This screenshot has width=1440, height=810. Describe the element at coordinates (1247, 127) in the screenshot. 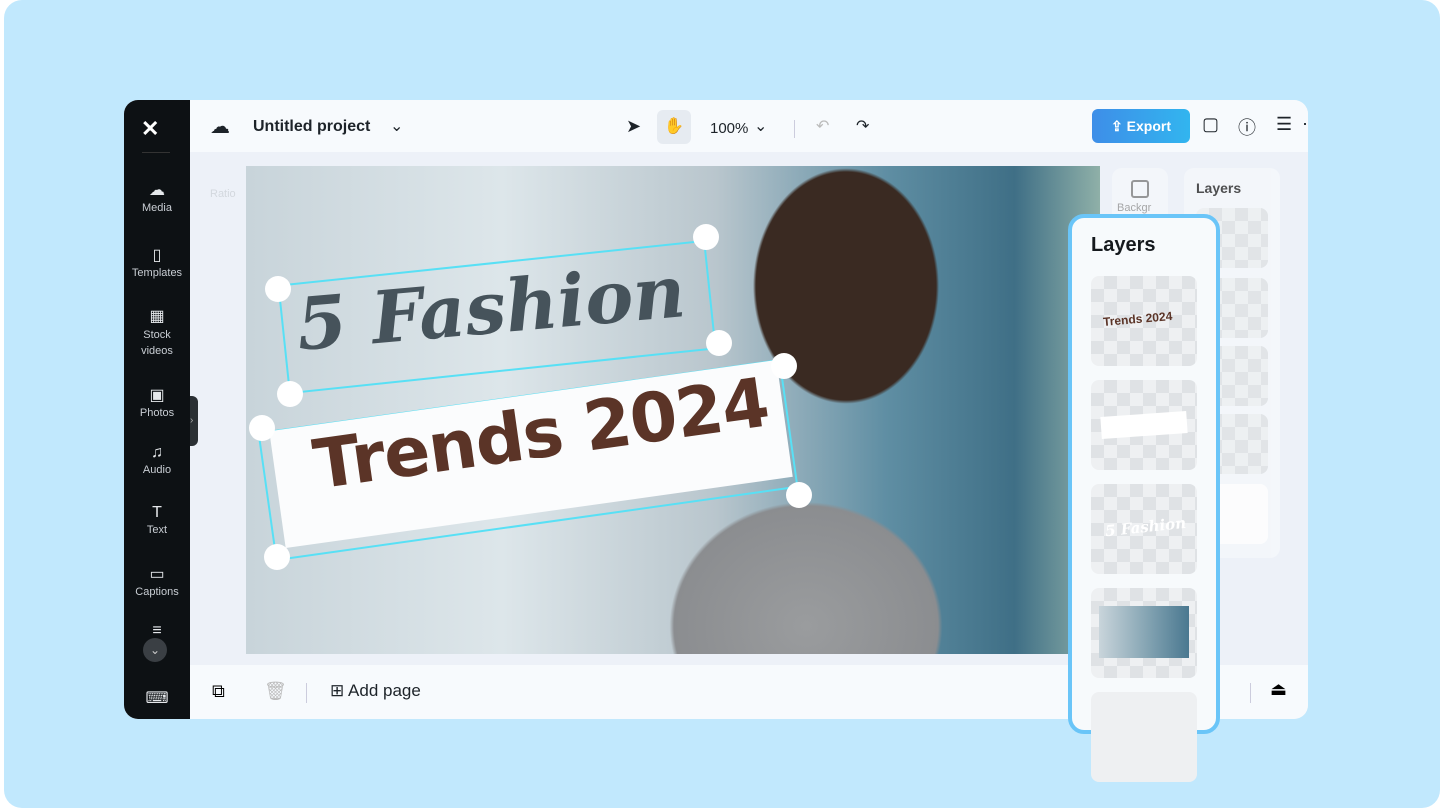

I see `help-icon: ⓘ` at that location.